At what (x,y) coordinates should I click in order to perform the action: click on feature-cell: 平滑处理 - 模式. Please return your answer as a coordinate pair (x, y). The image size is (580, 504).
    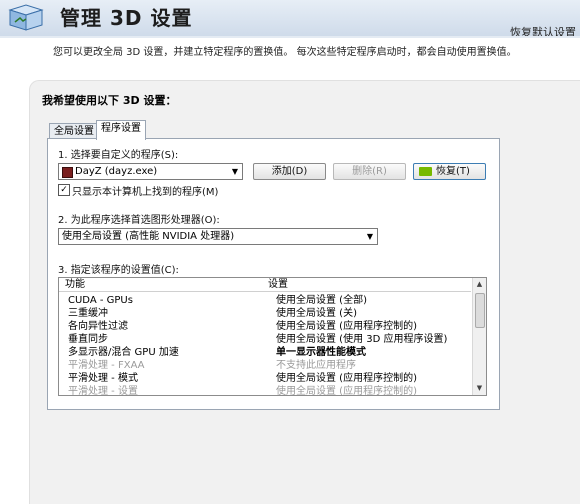
    Looking at the image, I should click on (103, 378).